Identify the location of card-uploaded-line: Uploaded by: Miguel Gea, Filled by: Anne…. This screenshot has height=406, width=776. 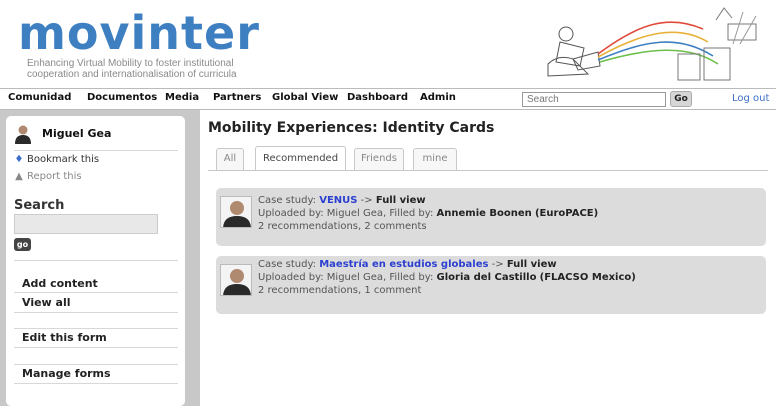
(428, 213).